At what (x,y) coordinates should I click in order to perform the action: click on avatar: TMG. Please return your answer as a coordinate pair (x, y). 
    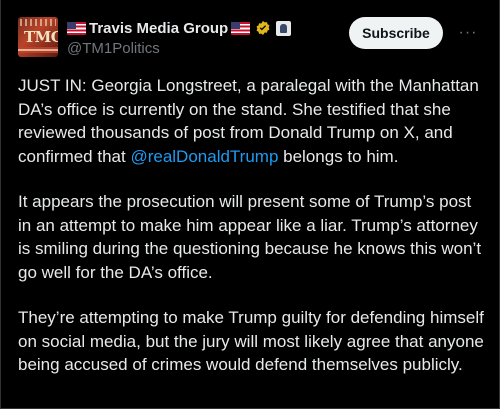
    Looking at the image, I should click on (38, 37).